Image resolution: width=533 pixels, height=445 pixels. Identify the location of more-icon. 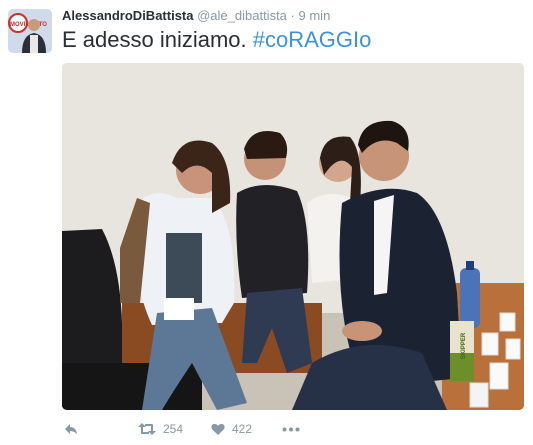
(291, 429).